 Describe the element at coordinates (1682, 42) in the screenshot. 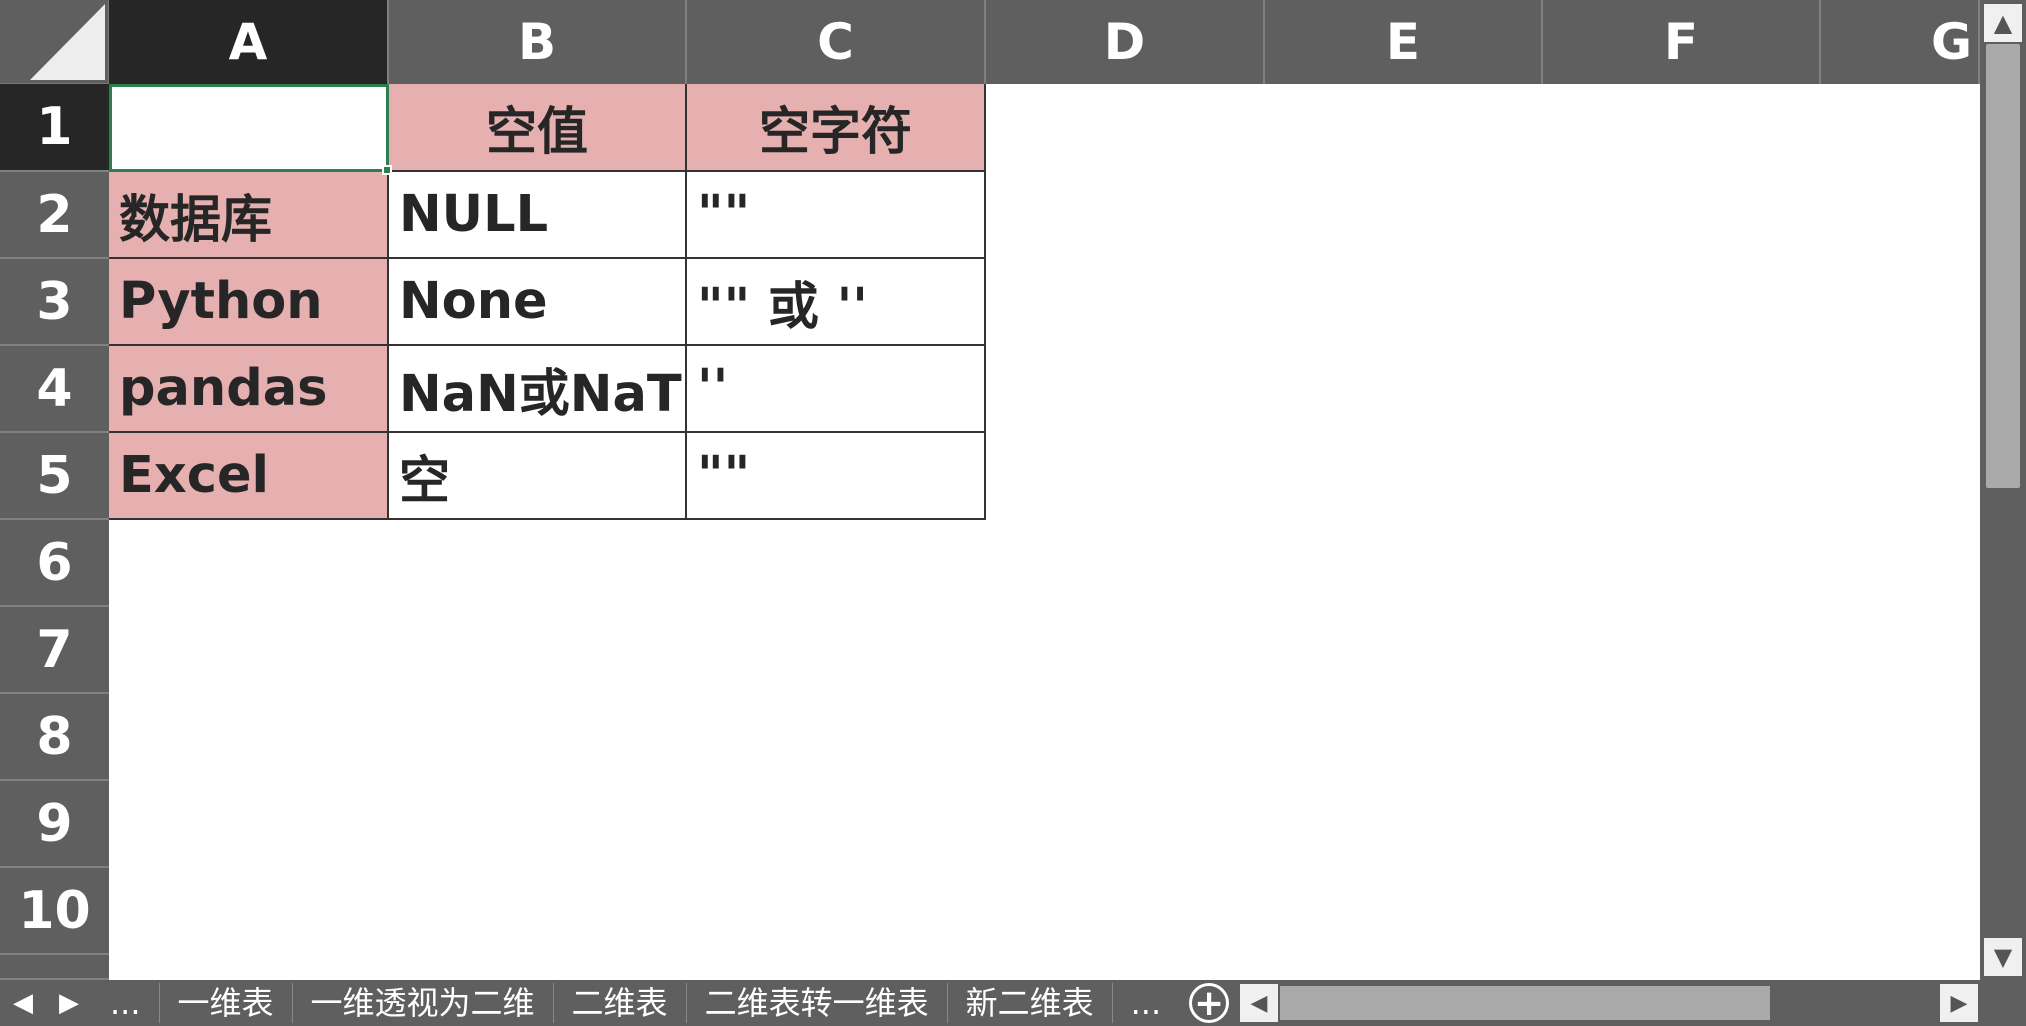

I see `column-header-f: F` at that location.